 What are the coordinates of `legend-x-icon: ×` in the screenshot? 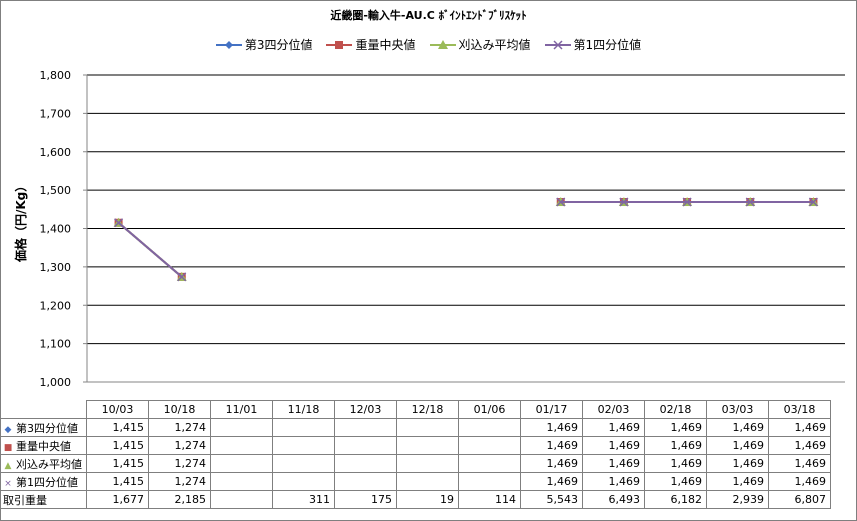 It's located at (8, 483).